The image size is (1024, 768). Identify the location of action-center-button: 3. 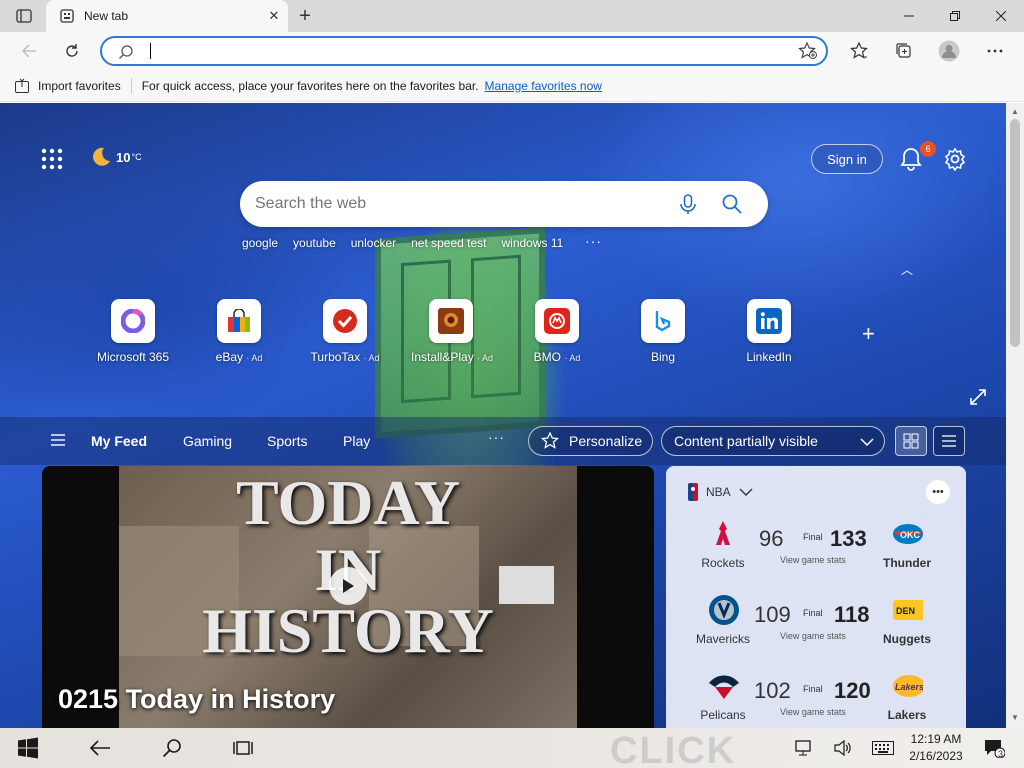
(994, 748).